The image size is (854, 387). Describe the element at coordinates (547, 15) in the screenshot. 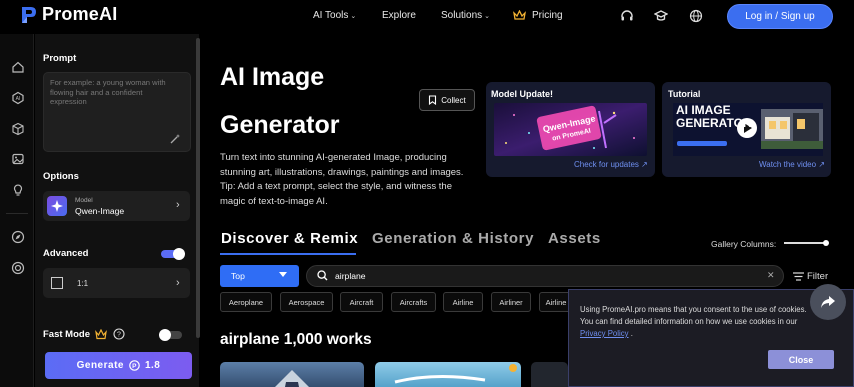

I see `nav-pricing-label: Pricing` at that location.